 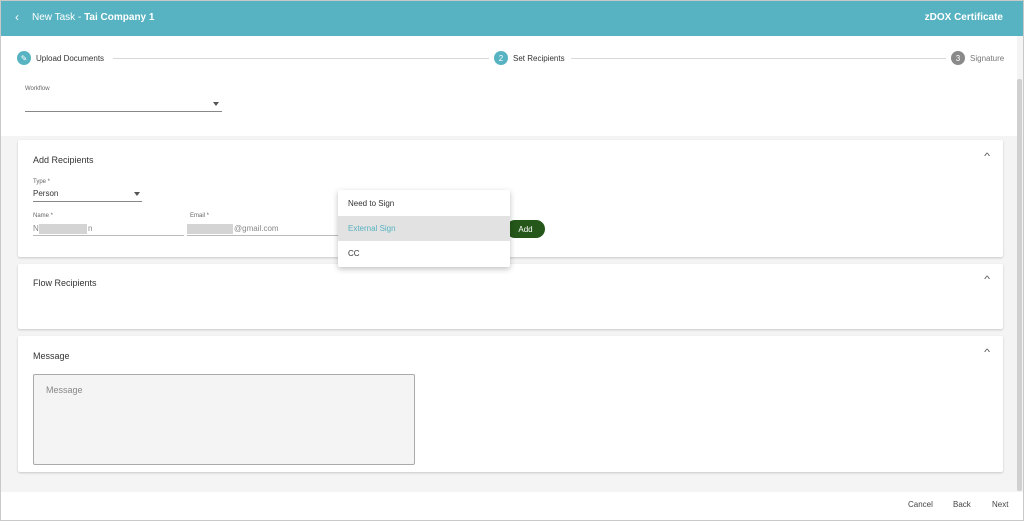 I want to click on brand-name: zDOX Certificate, so click(x=963, y=17).